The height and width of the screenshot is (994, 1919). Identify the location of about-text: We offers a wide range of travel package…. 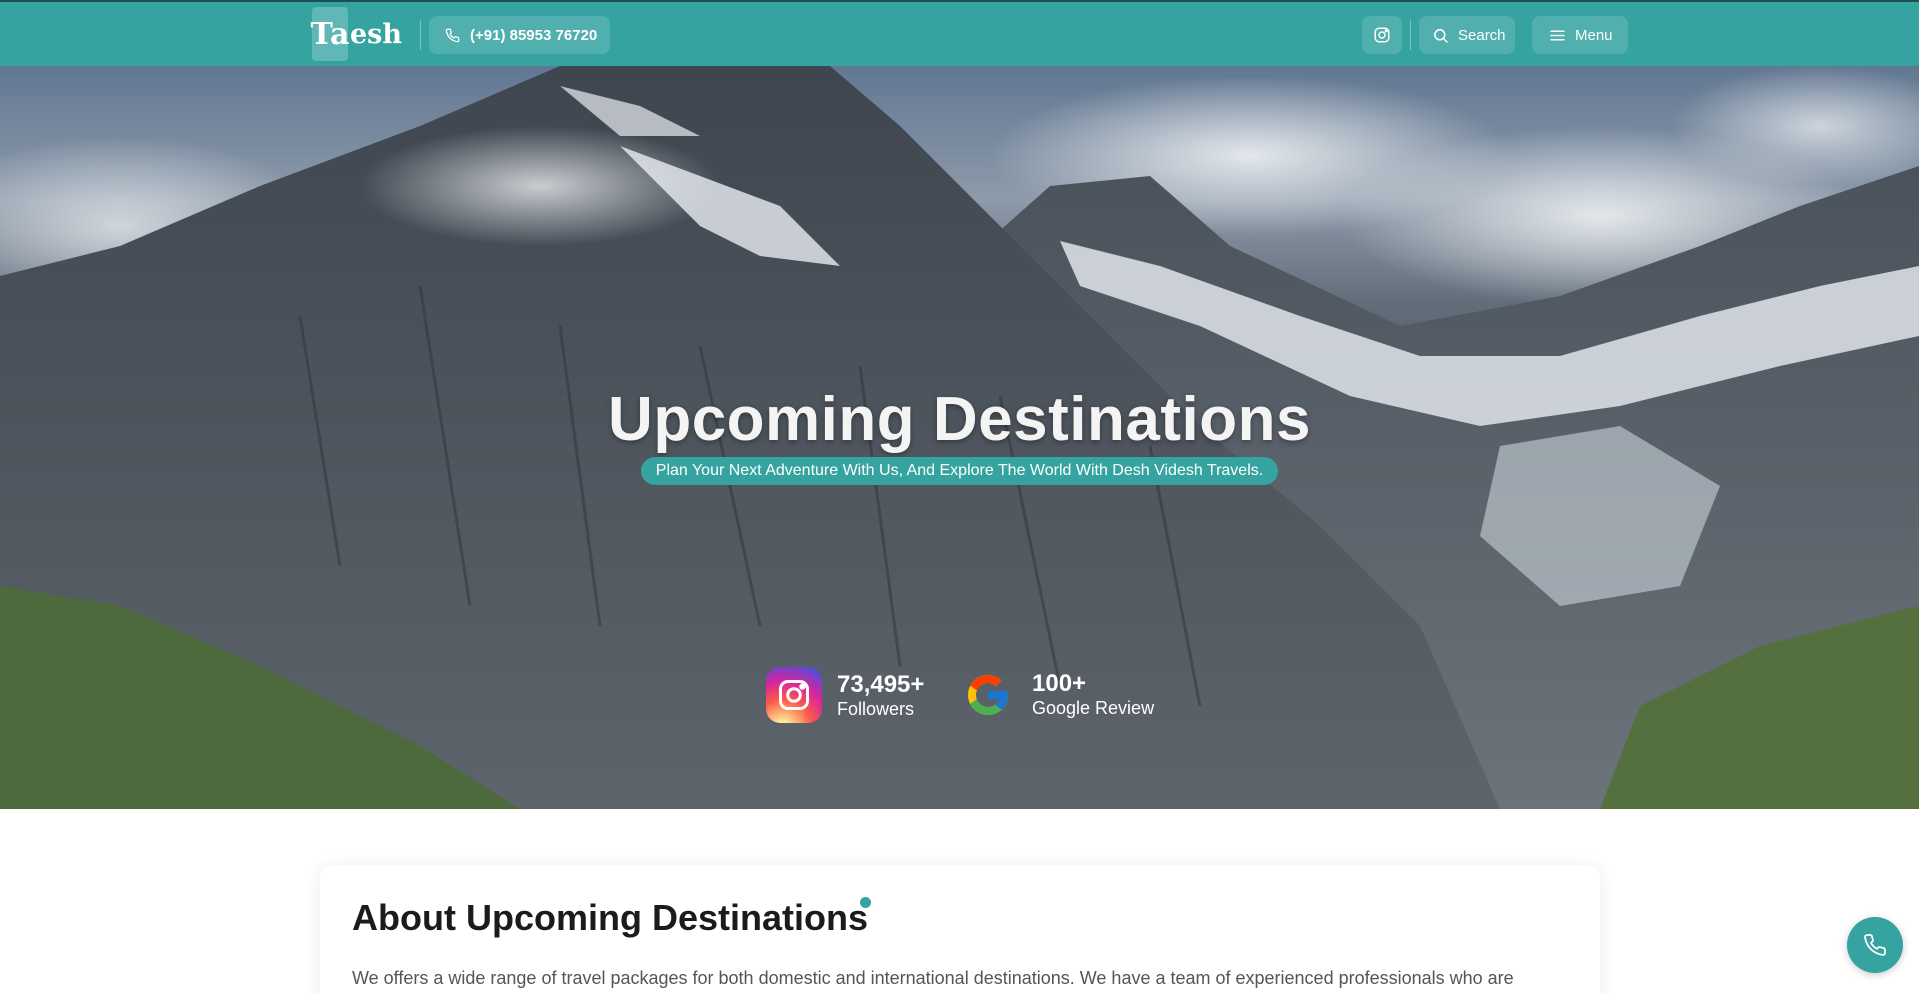
(933, 978).